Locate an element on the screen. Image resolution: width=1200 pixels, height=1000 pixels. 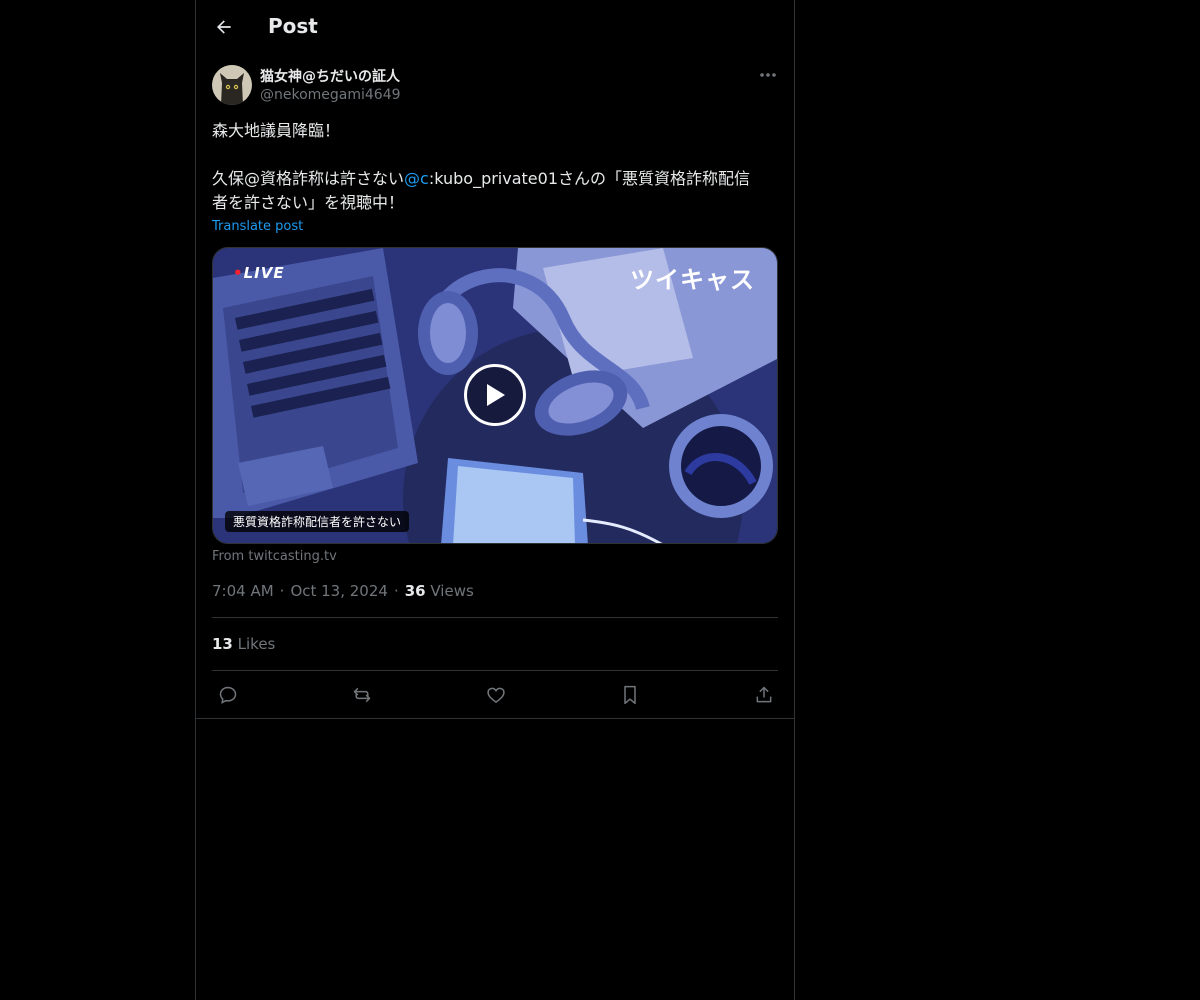
avatar is located at coordinates (232, 85).